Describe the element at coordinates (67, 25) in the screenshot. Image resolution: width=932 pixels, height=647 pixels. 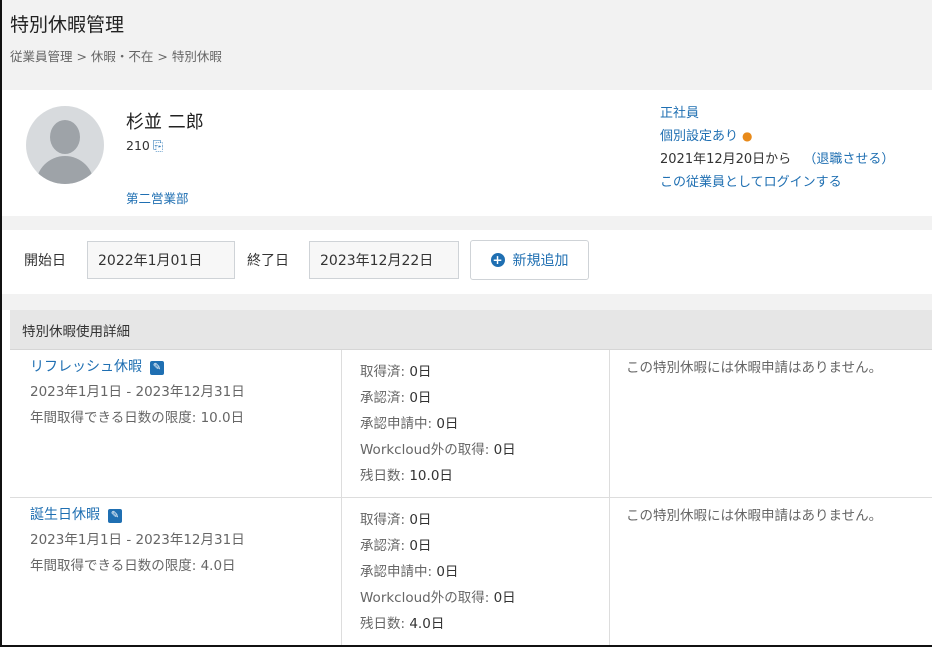
I see `page-title: 特別休暇管理` at that location.